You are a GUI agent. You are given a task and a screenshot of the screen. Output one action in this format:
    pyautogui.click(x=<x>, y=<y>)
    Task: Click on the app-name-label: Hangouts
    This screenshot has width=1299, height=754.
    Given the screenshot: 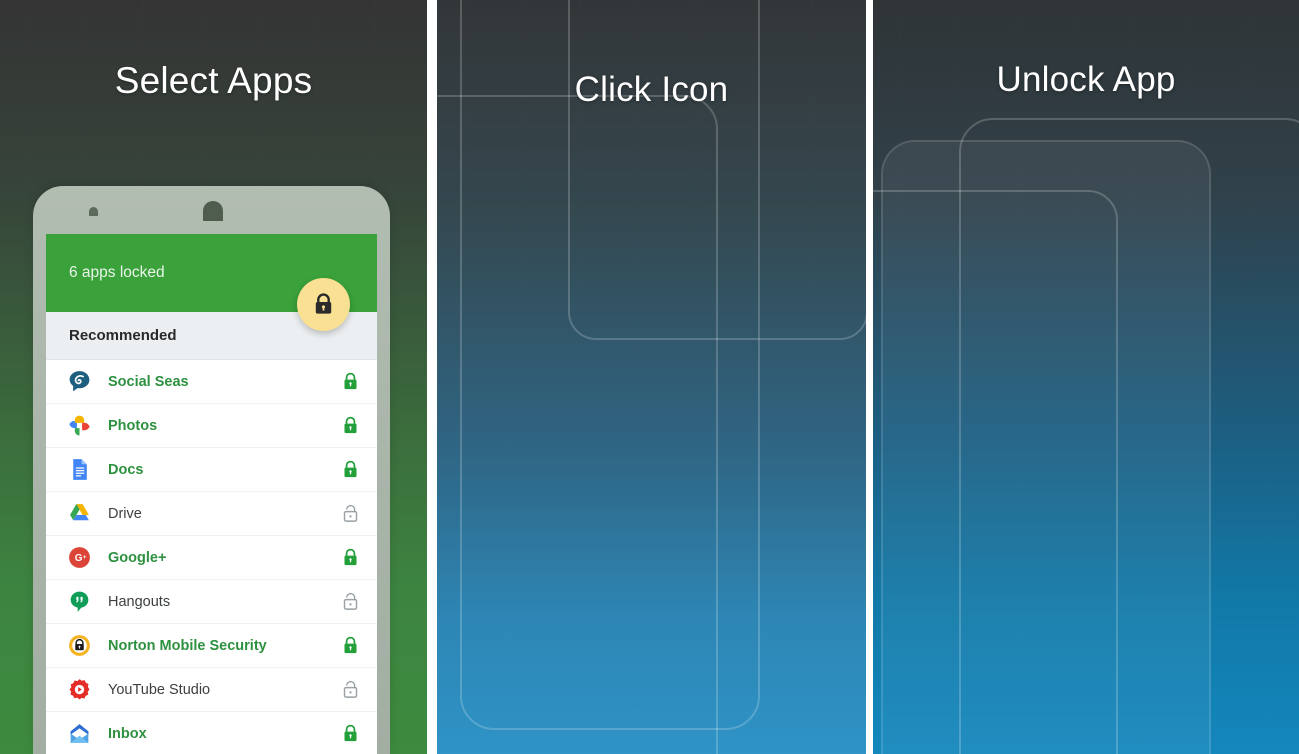 What is the action you would take?
    pyautogui.click(x=139, y=601)
    